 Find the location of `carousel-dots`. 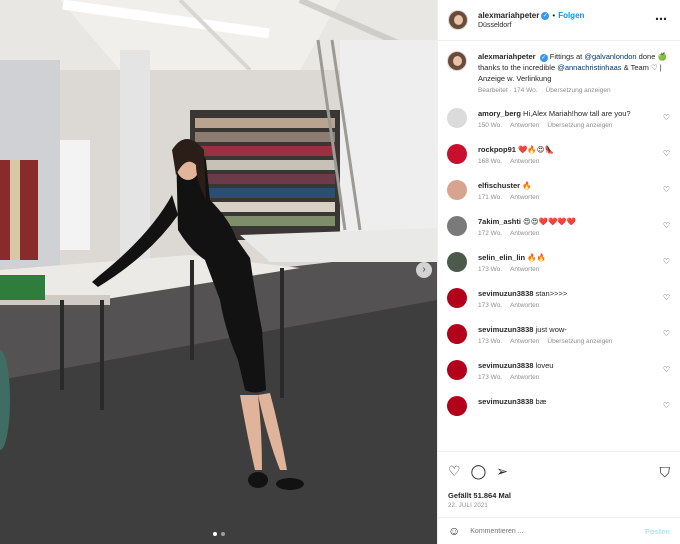

carousel-dots is located at coordinates (218, 534).